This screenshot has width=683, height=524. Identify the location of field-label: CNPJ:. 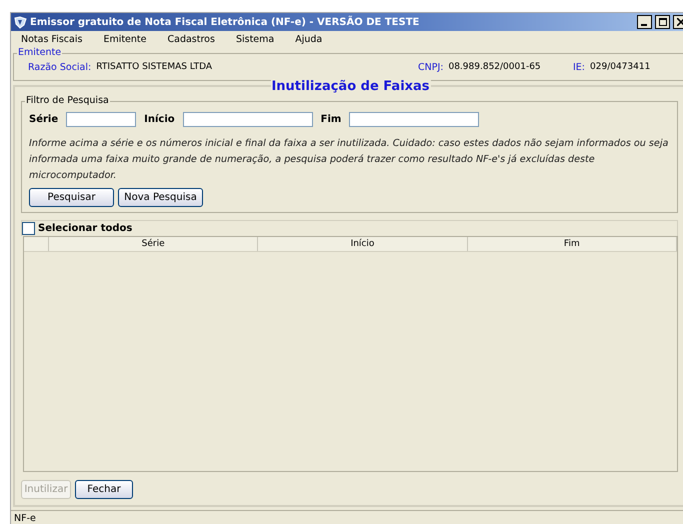
(431, 67).